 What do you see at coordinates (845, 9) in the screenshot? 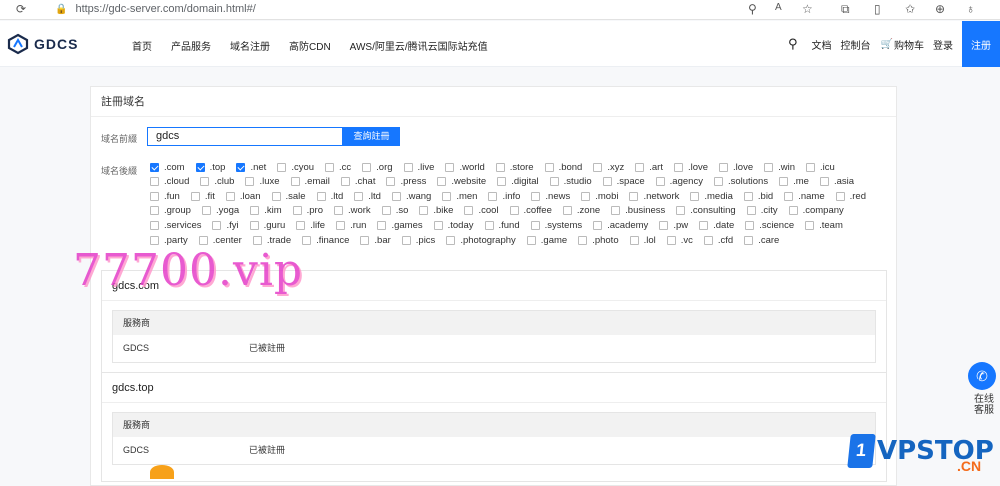
I see `extensions-icon: ⧉` at bounding box center [845, 9].